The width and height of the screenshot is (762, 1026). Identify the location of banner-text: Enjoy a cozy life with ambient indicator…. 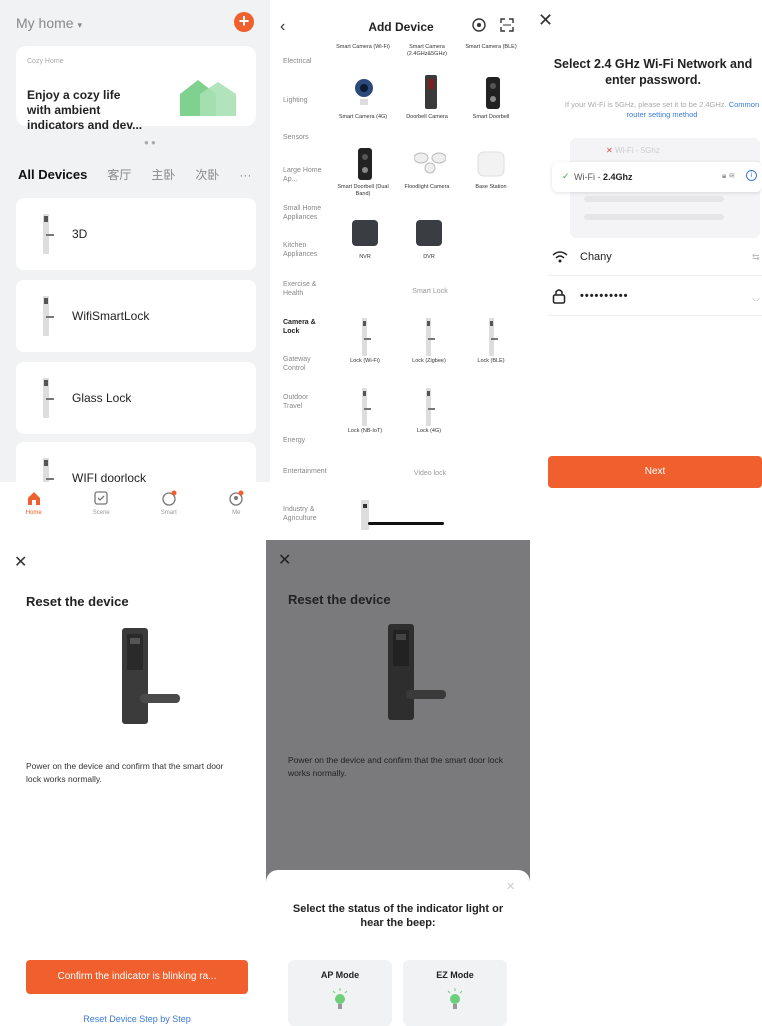
(85, 110).